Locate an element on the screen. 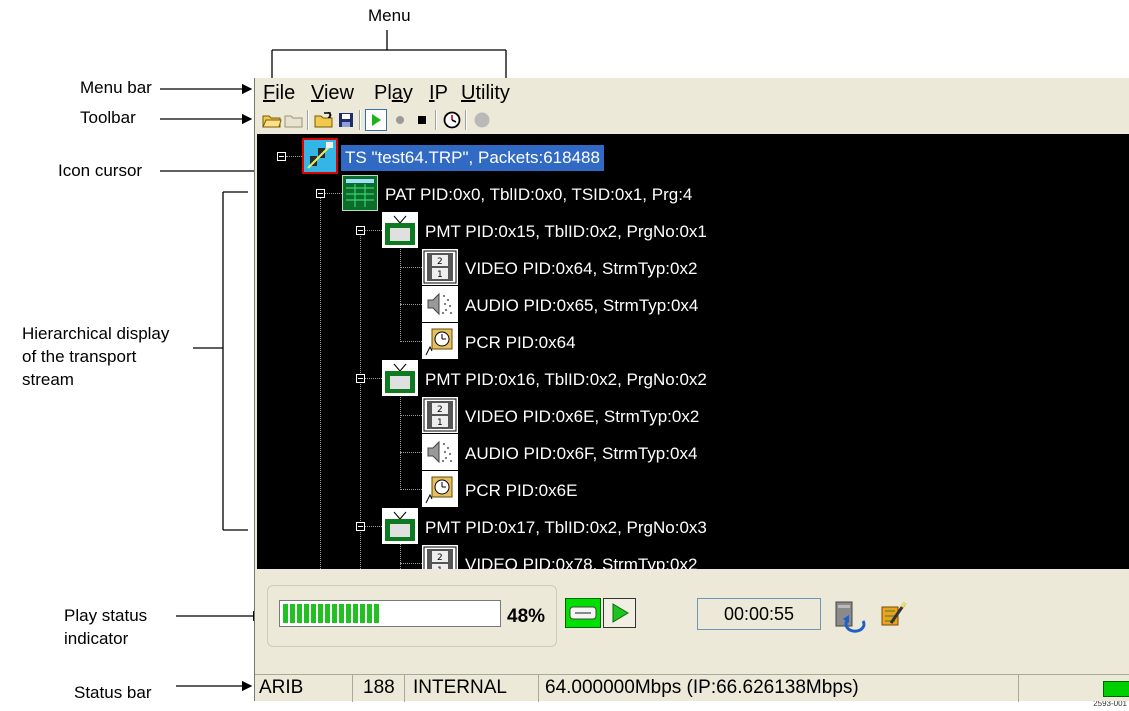 Image resolution: width=1129 pixels, height=711 pixels. network-refresh-icon is located at coordinates (850, 618).